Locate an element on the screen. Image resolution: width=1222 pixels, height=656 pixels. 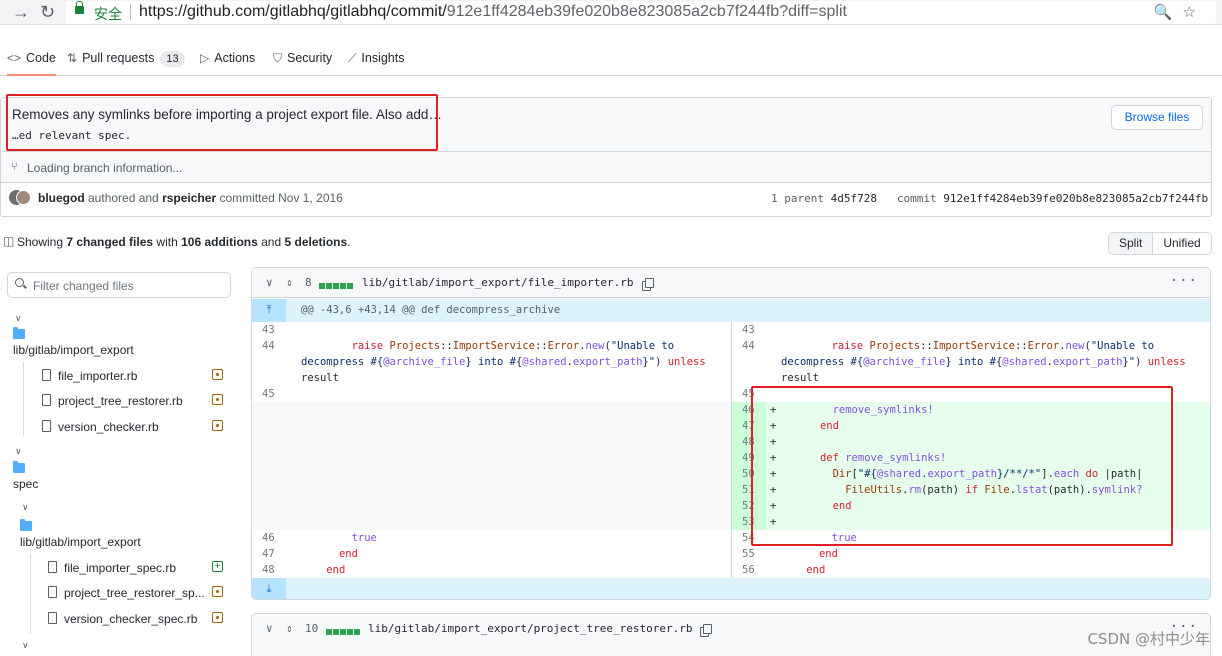
committed-text: committed Nov 1, 2016 is located at coordinates (279, 198).